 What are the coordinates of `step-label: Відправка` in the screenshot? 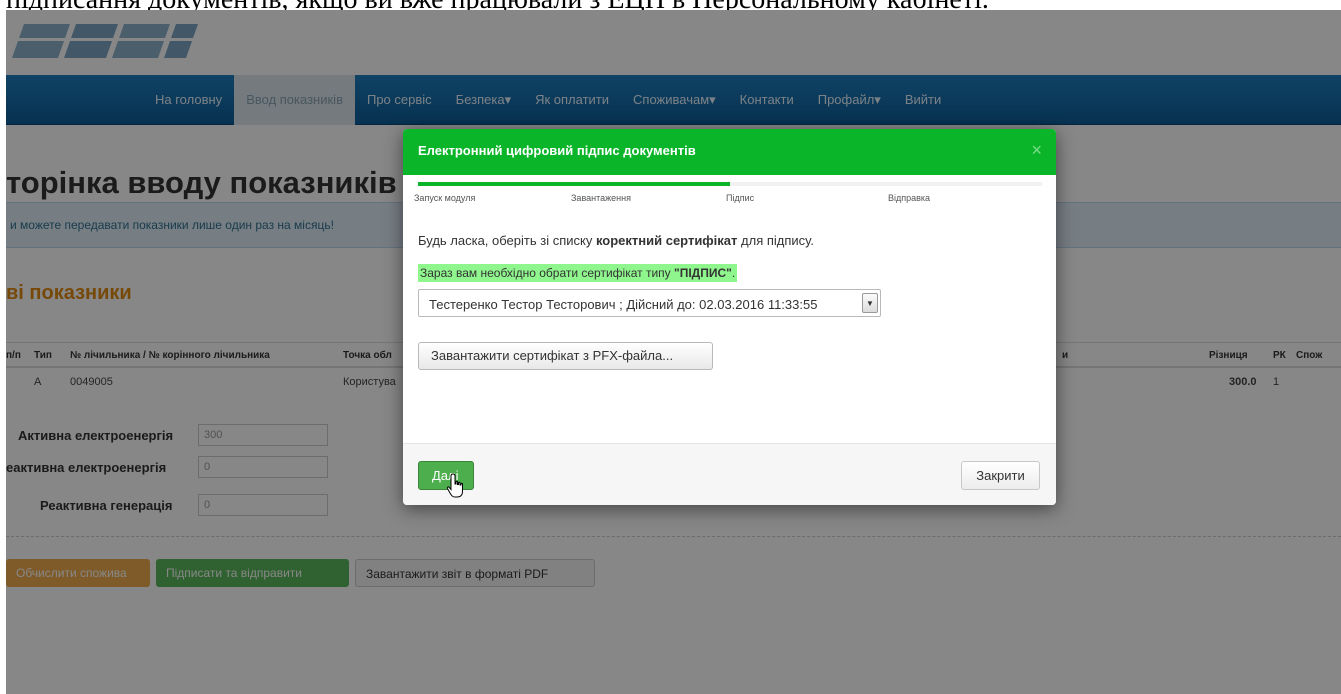 It's located at (909, 198).